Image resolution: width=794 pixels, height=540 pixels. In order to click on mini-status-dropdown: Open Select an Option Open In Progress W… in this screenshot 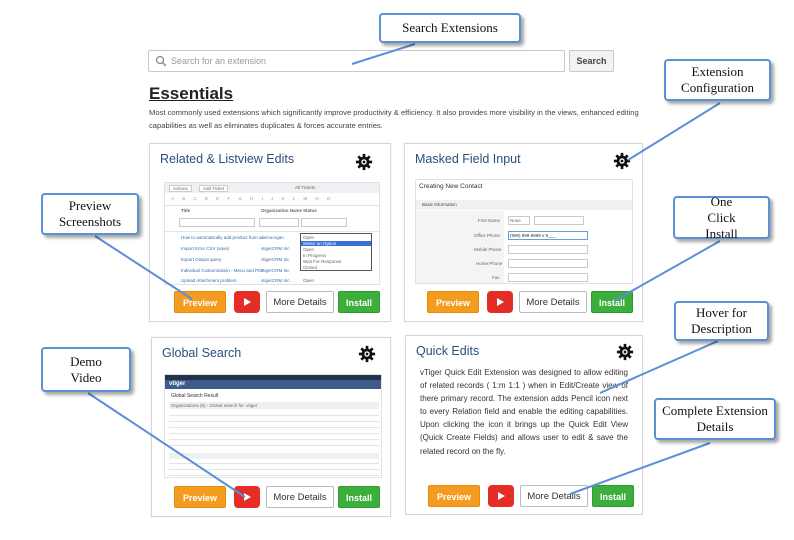, I will do `click(336, 252)`.